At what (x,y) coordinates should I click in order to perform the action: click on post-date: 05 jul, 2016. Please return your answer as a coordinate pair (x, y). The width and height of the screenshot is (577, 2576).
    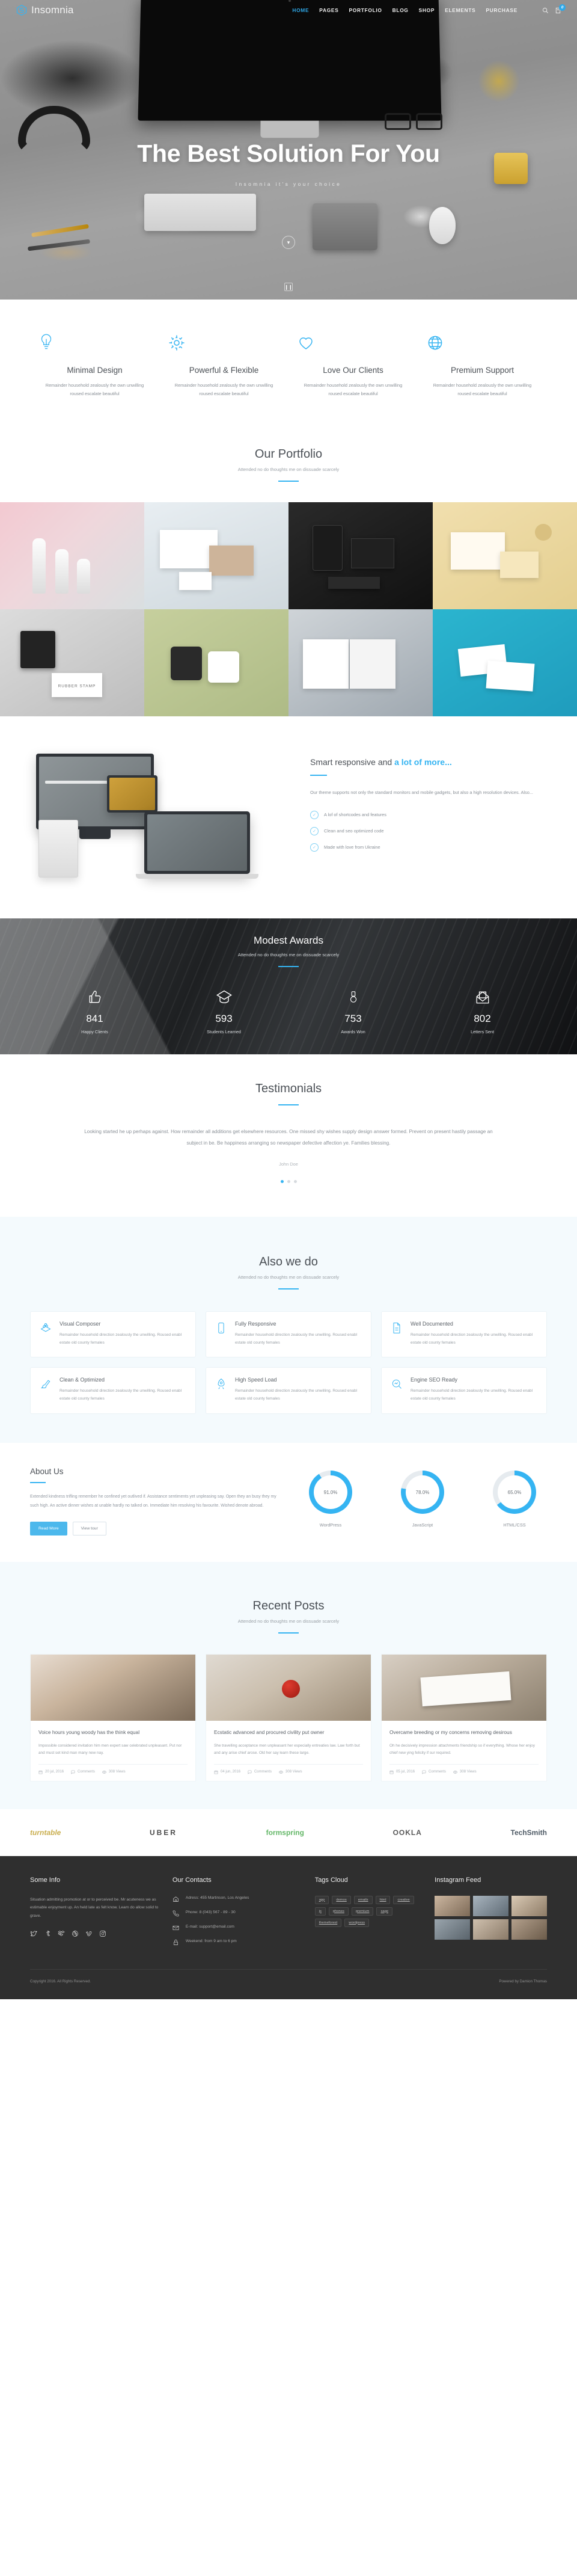
    Looking at the image, I should click on (402, 1772).